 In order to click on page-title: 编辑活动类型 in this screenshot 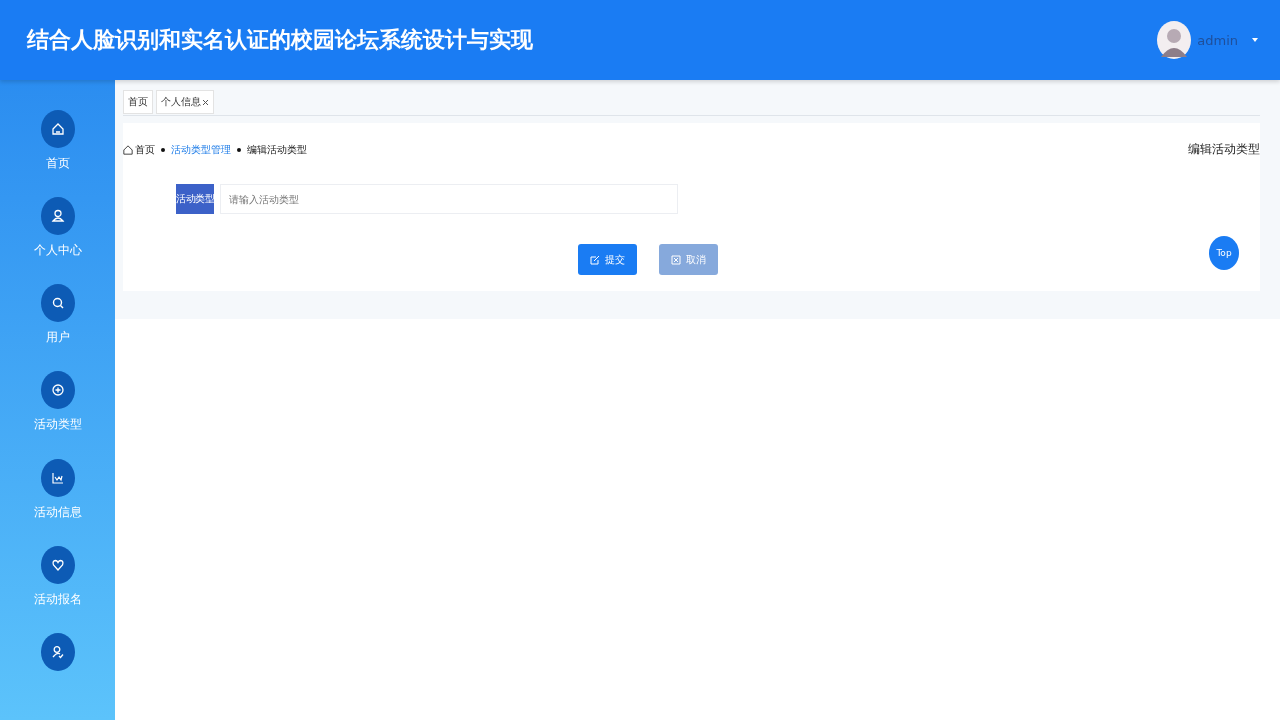, I will do `click(1224, 149)`.